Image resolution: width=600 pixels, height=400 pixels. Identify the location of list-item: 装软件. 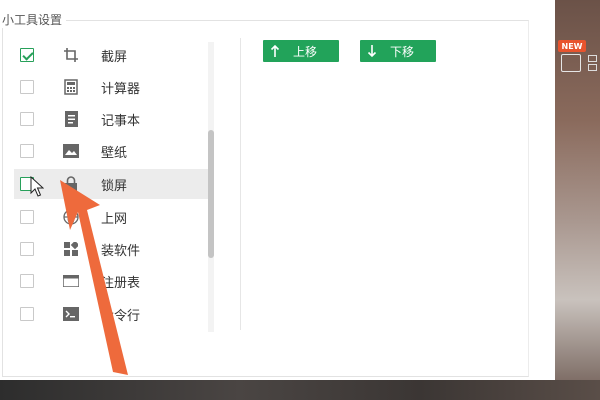
(112, 249).